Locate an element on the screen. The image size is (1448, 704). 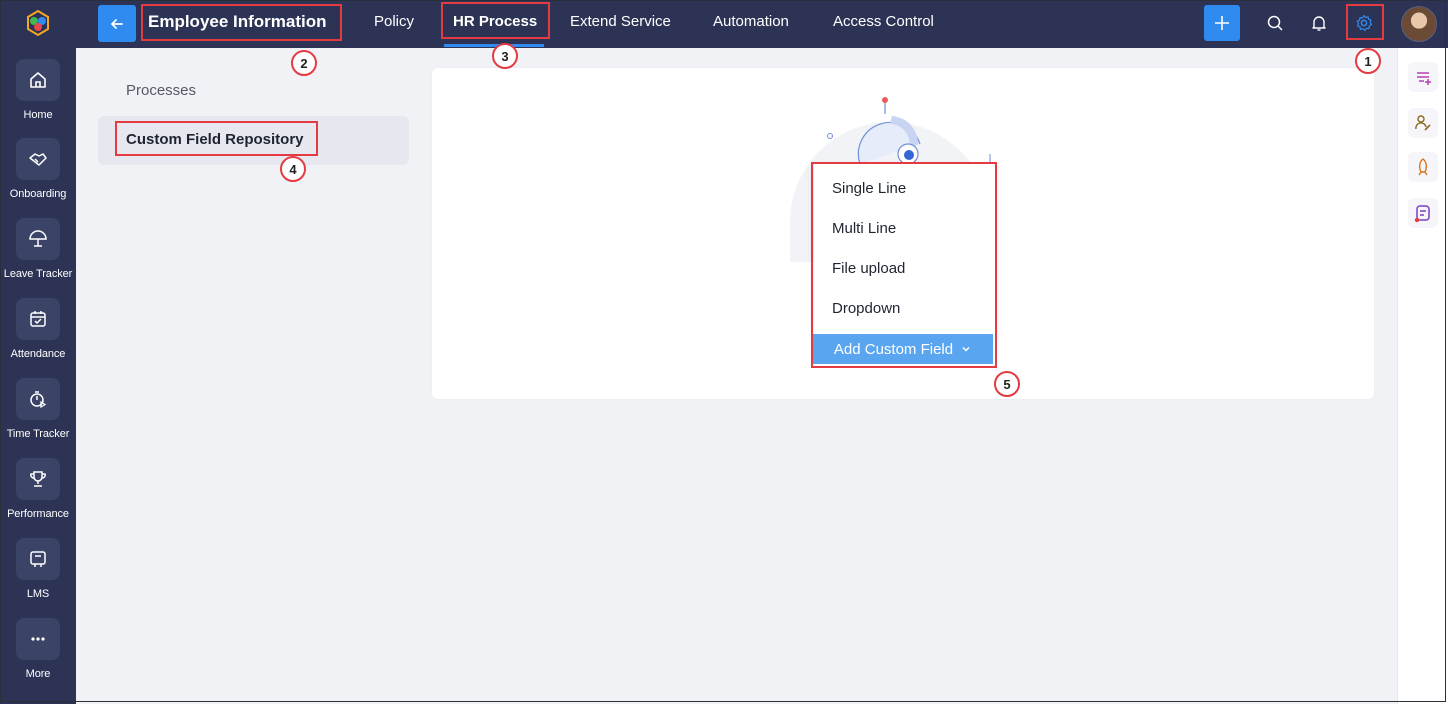
tab-policy: Policy is located at coordinates (394, 21).